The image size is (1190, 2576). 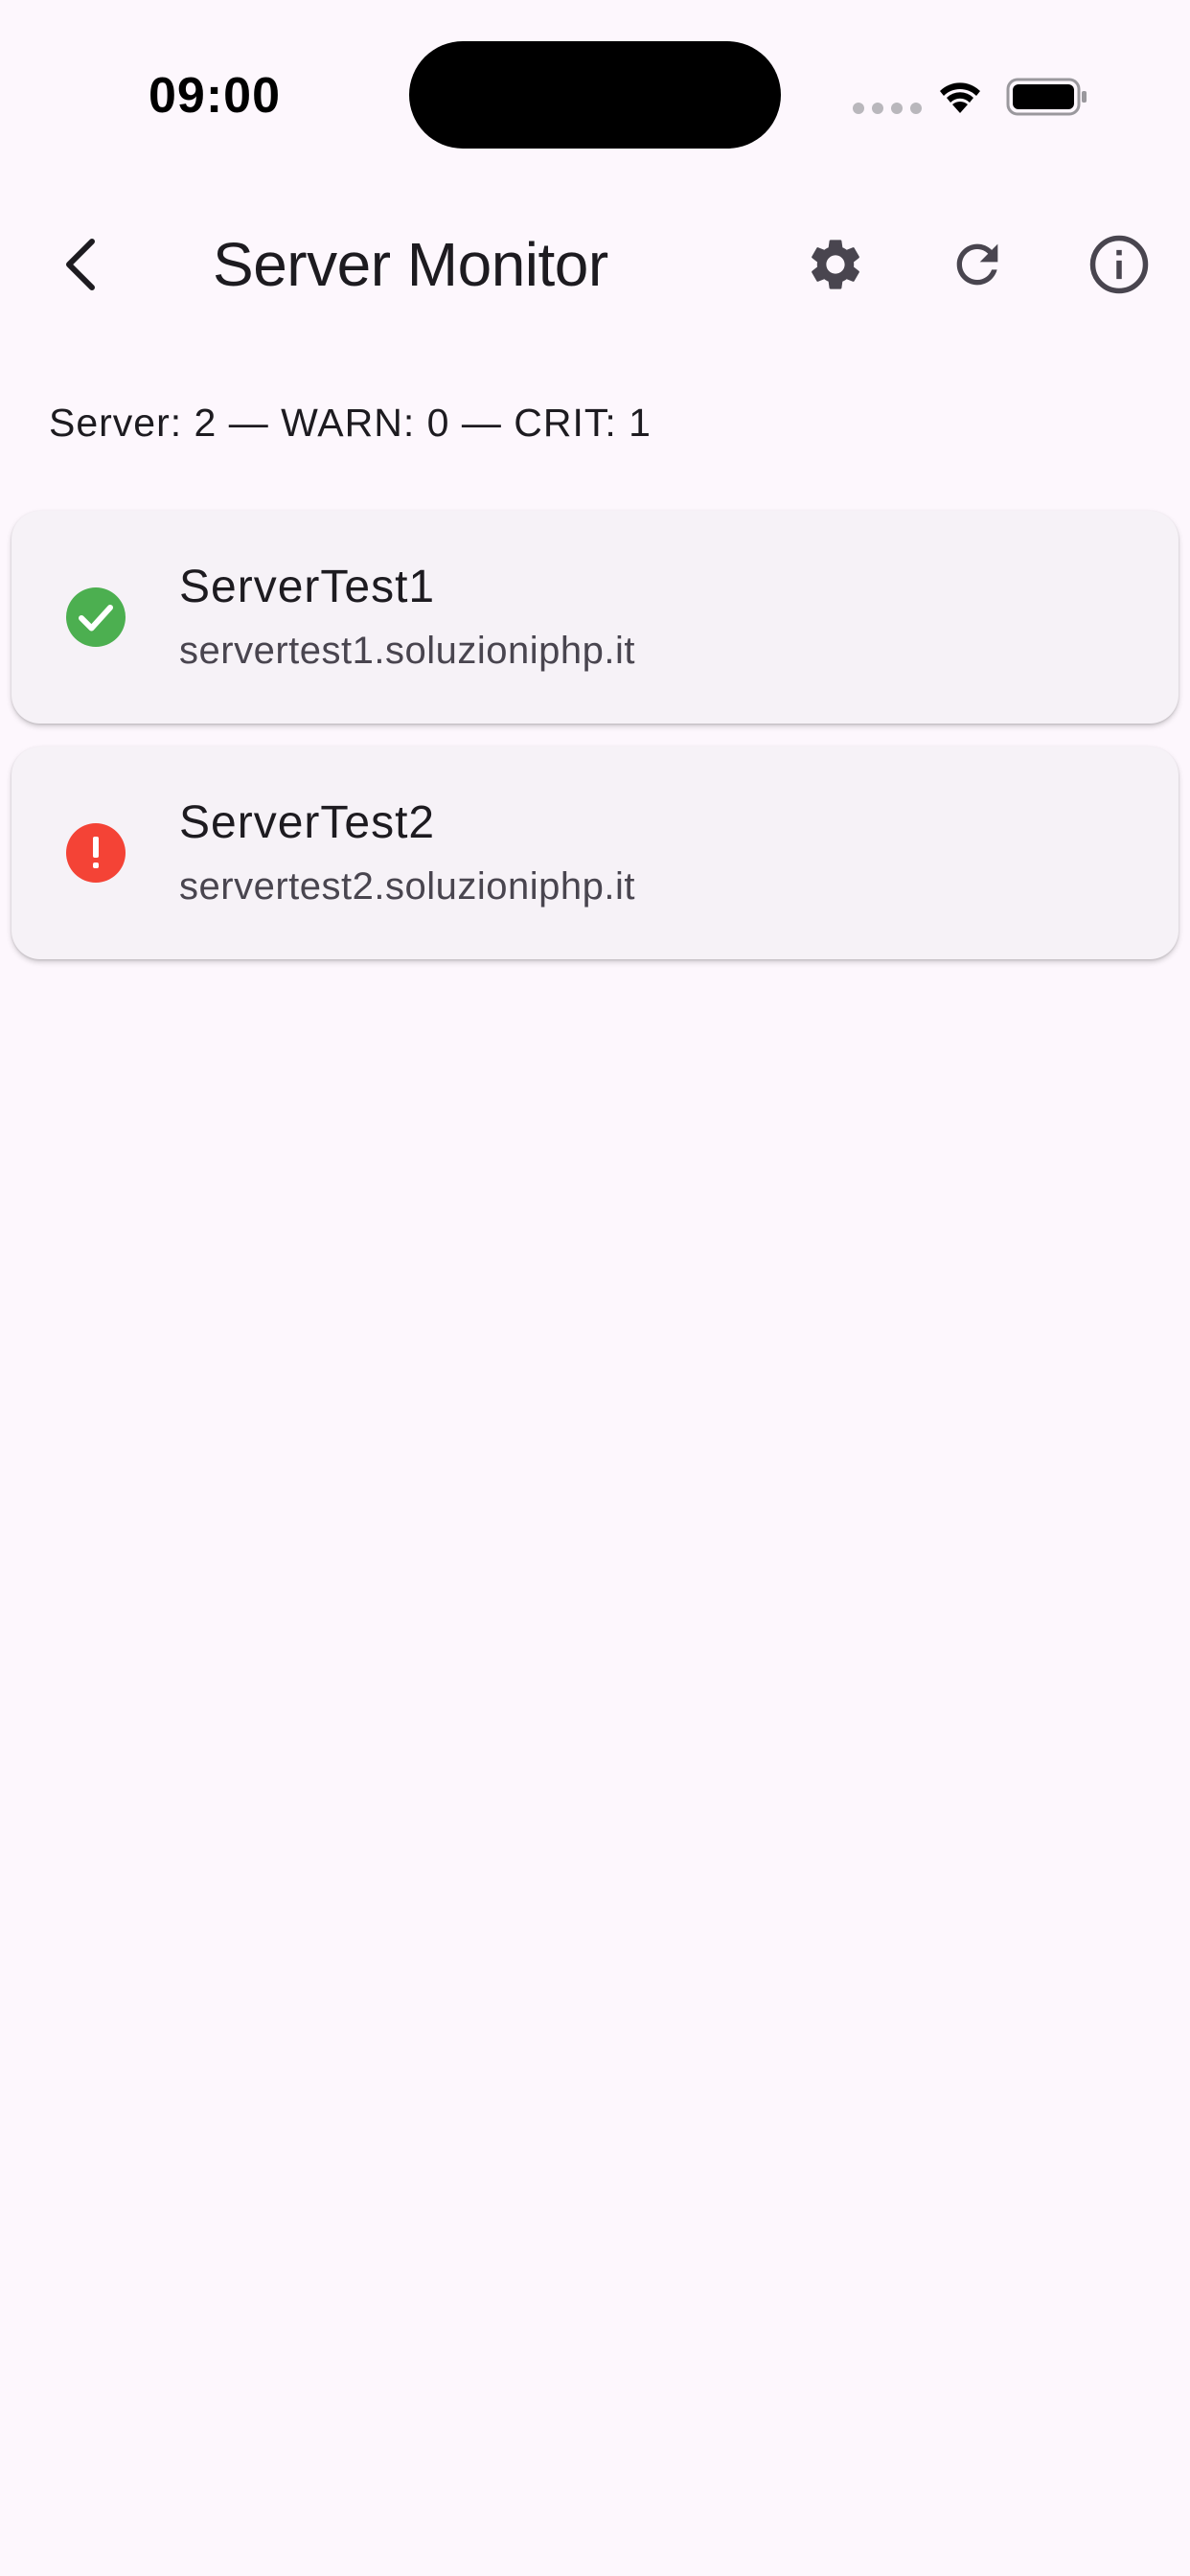 I want to click on info-button, so click(x=1119, y=264).